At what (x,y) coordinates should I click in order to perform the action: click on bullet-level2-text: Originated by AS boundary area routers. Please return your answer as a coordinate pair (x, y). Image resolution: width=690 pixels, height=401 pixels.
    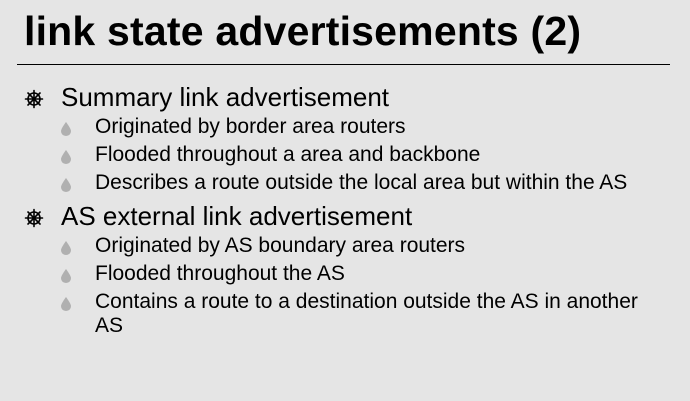
    Looking at the image, I should click on (280, 245).